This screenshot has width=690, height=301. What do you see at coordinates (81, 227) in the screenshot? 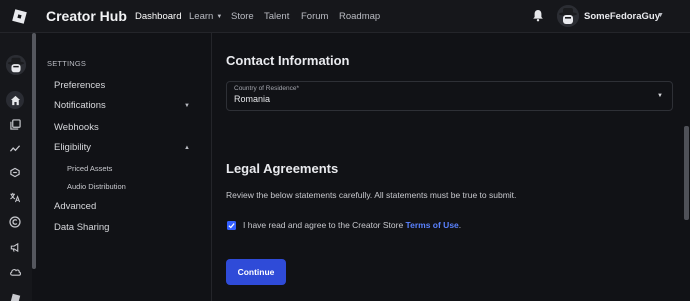
I see `sidebar-item-data-sharing: Data Sharing` at bounding box center [81, 227].